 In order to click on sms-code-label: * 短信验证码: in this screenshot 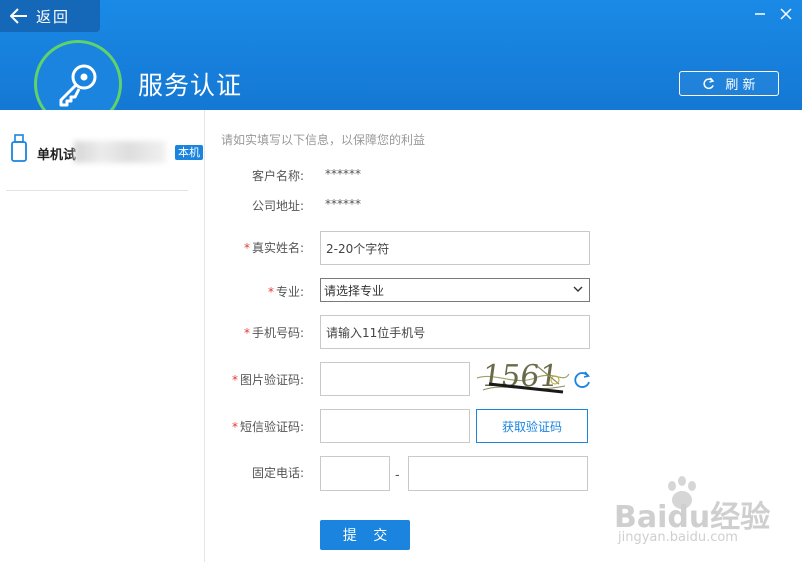, I will do `click(267, 427)`.